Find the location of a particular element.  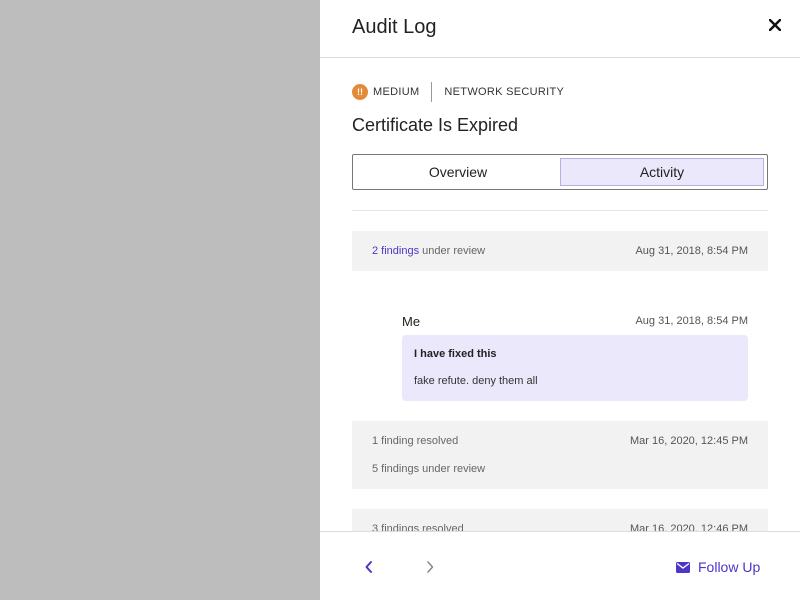

findings-link: 2 findings is located at coordinates (395, 251).